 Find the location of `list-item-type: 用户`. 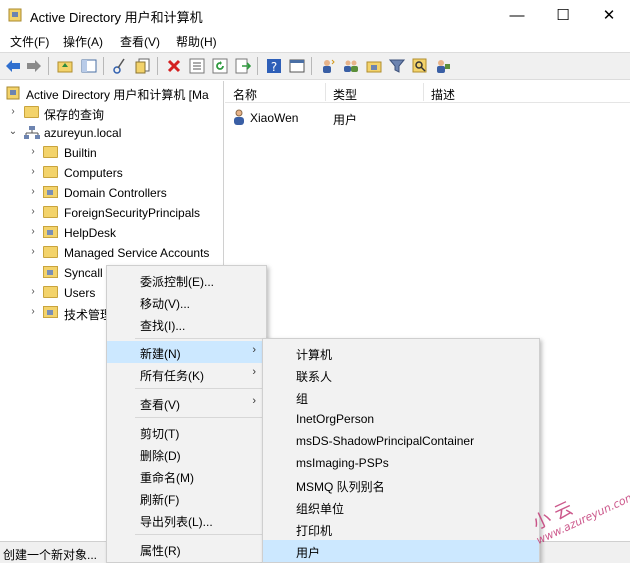

list-item-type: 用户 is located at coordinates (345, 120).